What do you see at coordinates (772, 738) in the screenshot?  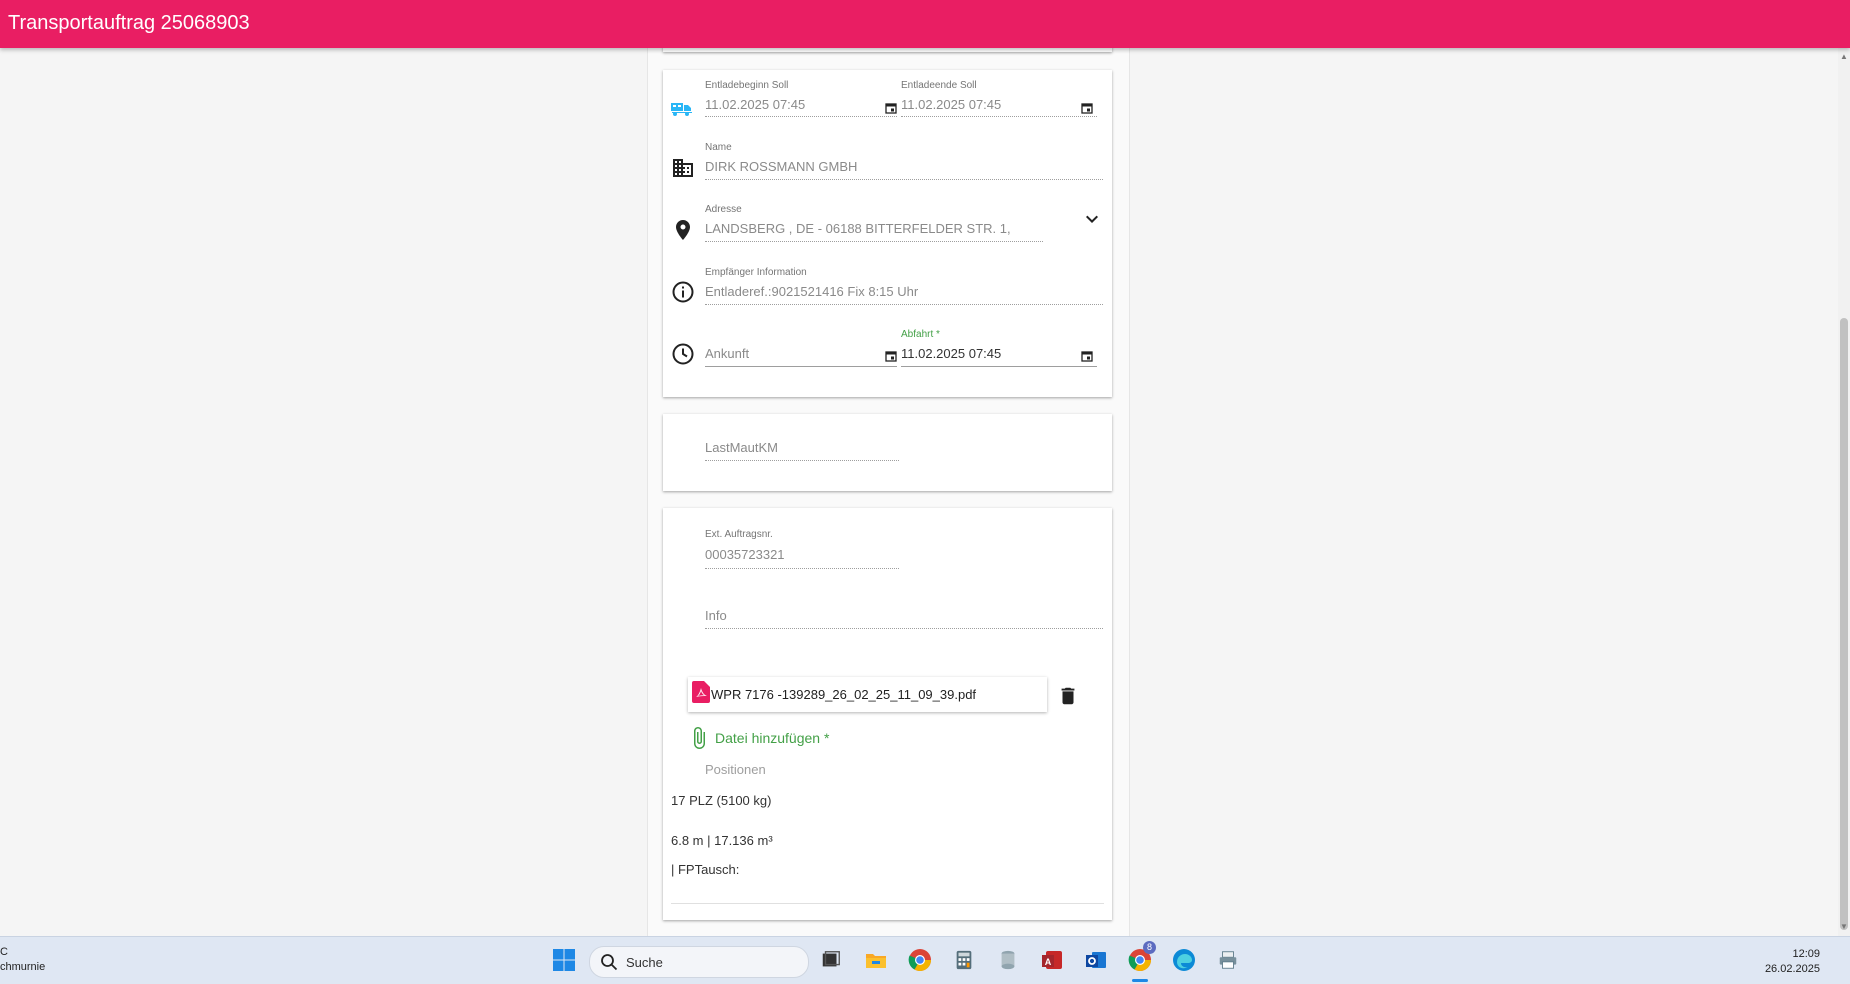 I see `add-file-button: Datei hinzufügen *` at bounding box center [772, 738].